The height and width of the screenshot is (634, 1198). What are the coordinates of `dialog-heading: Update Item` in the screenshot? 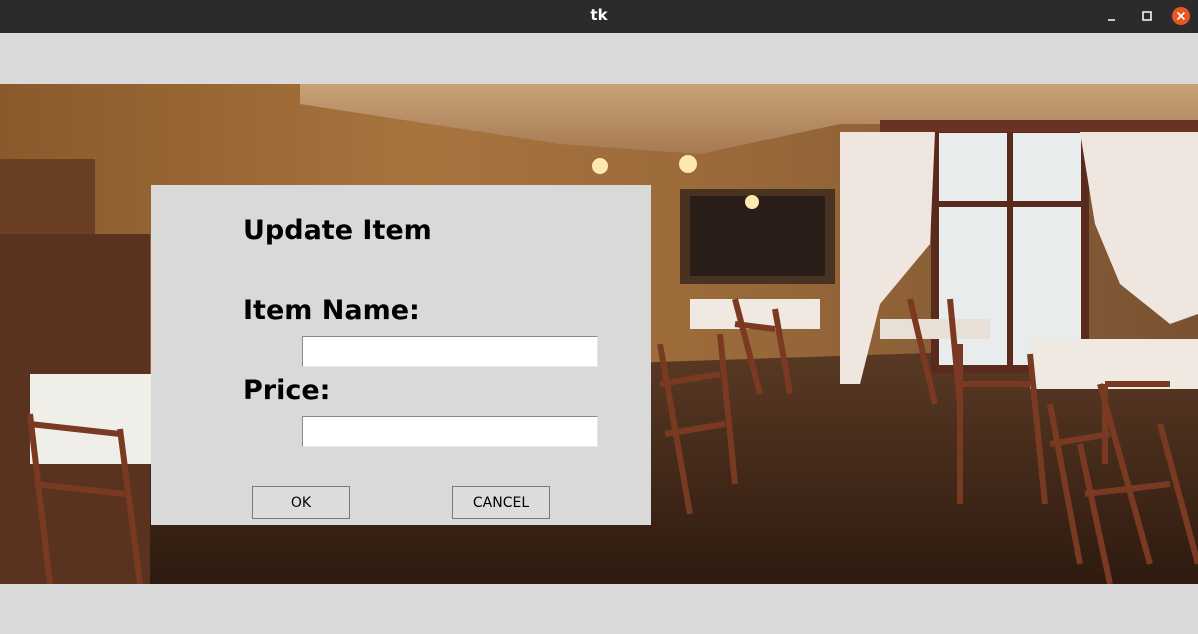 It's located at (337, 230).